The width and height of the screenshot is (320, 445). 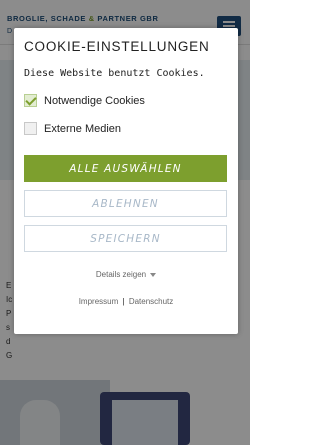 What do you see at coordinates (121, 274) in the screenshot?
I see `details-link: Details zeigen` at bounding box center [121, 274].